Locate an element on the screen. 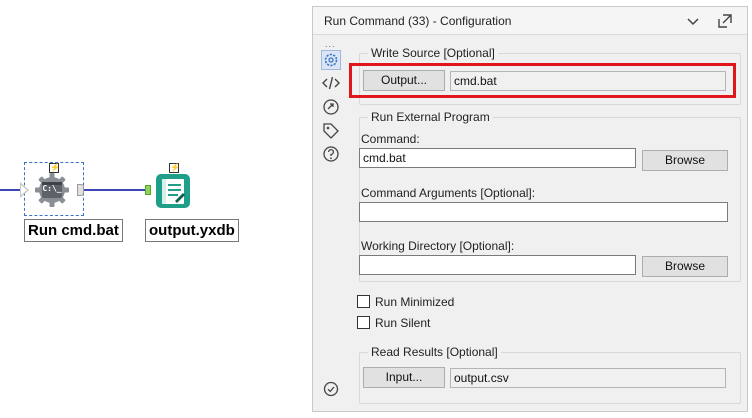 The image size is (752, 418). gear-icon is located at coordinates (331, 60).